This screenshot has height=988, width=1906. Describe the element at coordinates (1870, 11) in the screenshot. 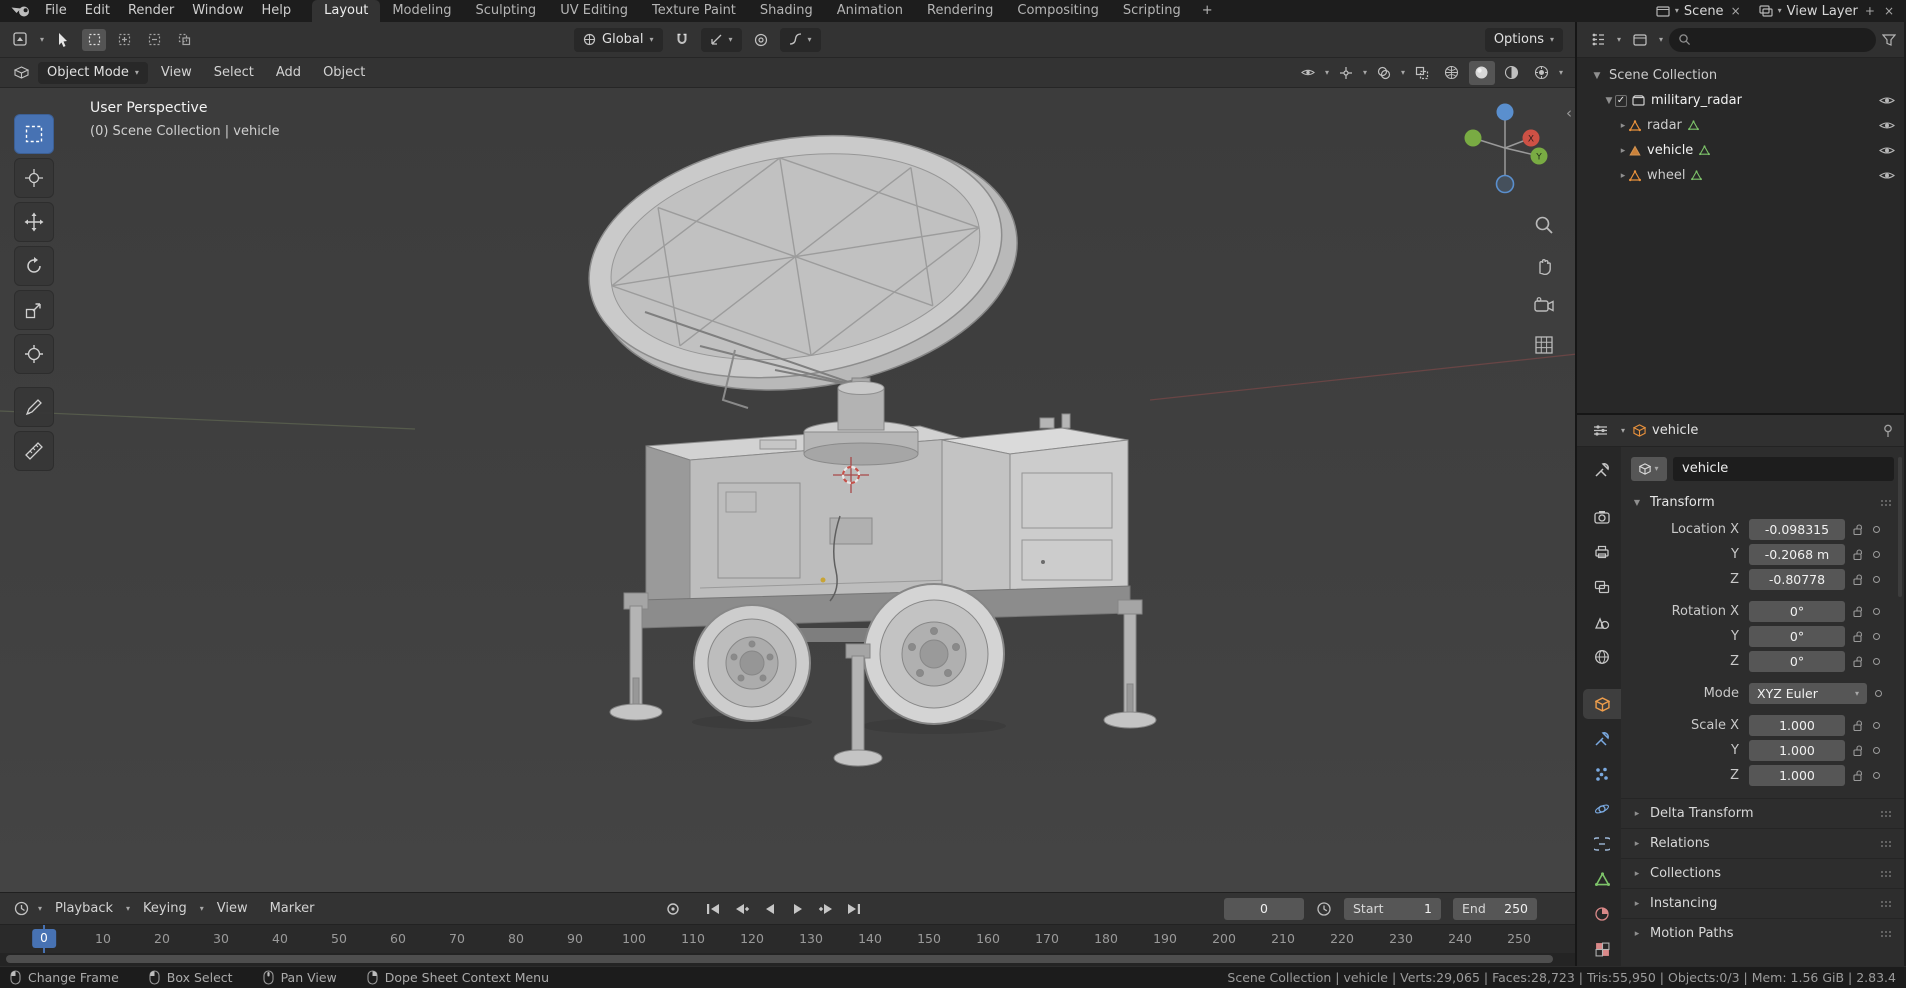

I see `add-view-layer-icon: +` at that location.